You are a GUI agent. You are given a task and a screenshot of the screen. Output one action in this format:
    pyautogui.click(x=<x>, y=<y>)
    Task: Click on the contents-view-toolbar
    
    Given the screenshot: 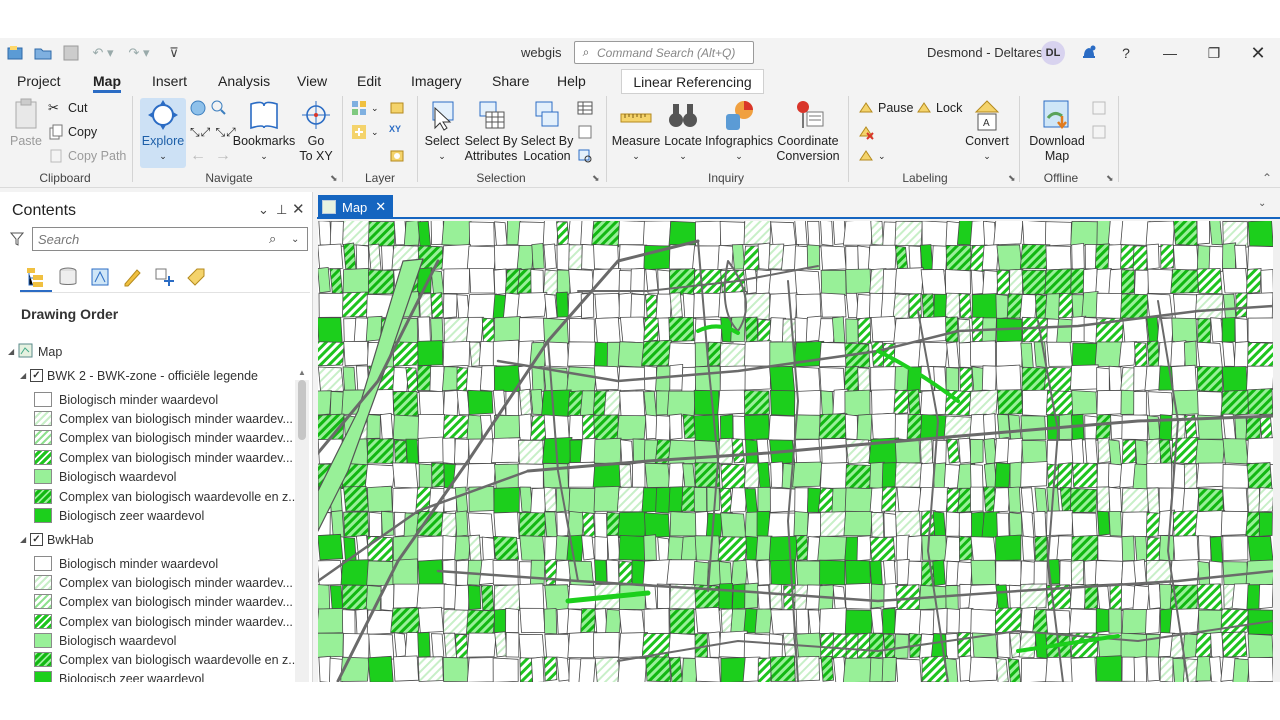 What is the action you would take?
    pyautogui.click(x=116, y=277)
    